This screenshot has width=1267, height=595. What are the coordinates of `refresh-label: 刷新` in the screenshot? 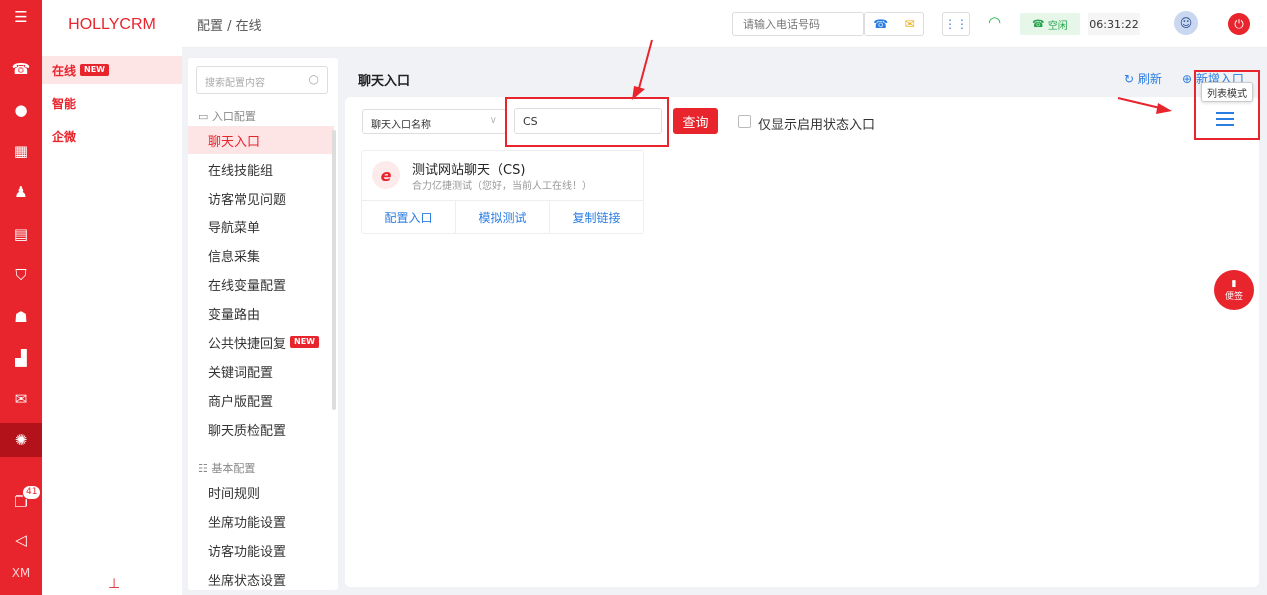 It's located at (1149, 79).